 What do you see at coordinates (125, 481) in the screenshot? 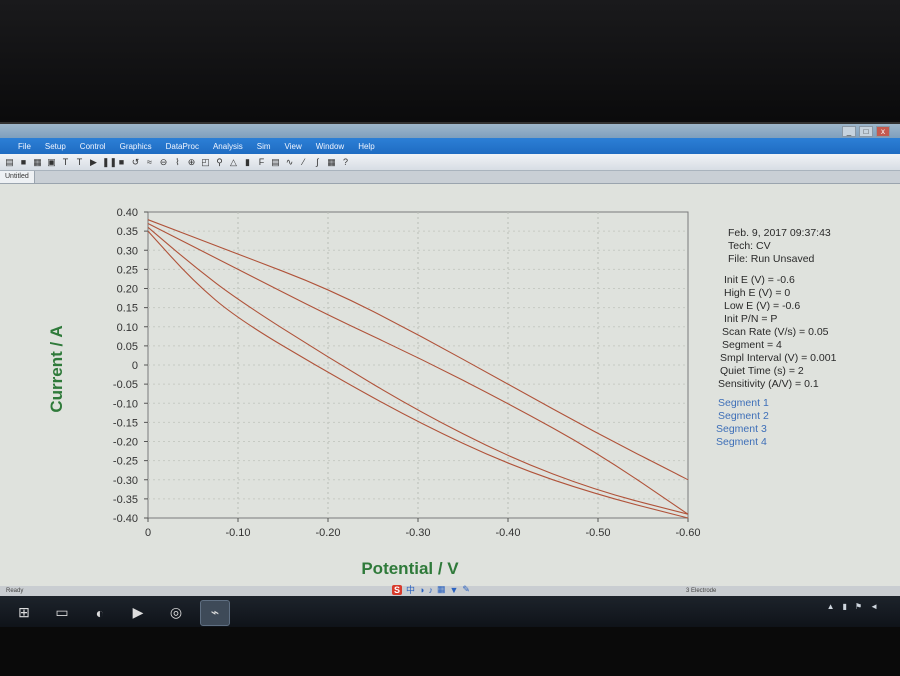
I see `y-tick-label: -0.30` at bounding box center [125, 481].